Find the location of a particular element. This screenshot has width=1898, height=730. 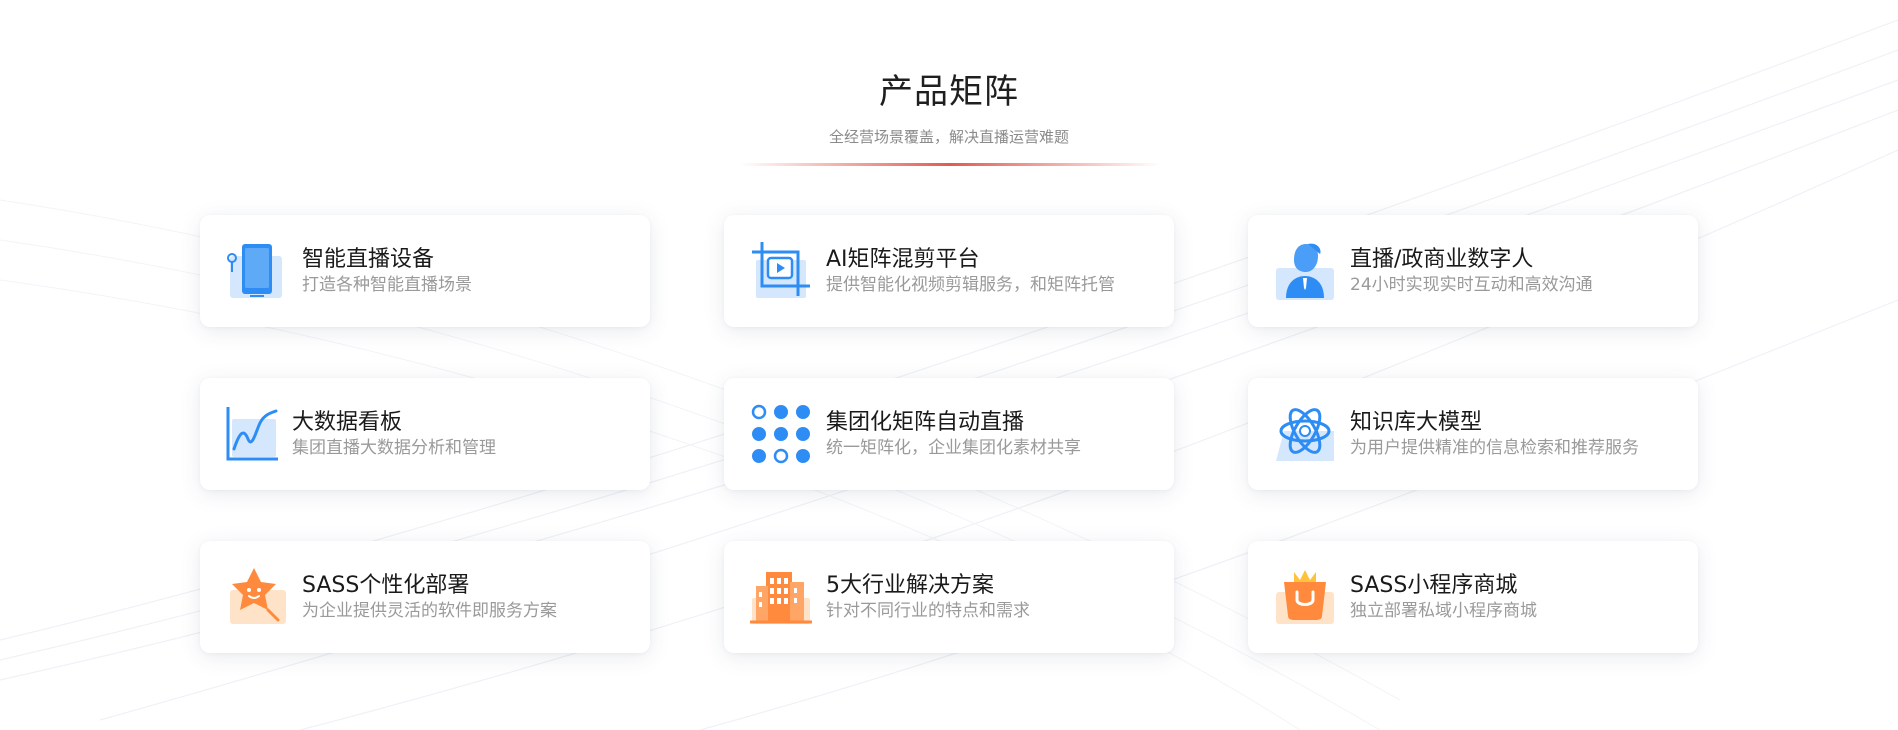

ai-knot-icon is located at coordinates (1305, 434).